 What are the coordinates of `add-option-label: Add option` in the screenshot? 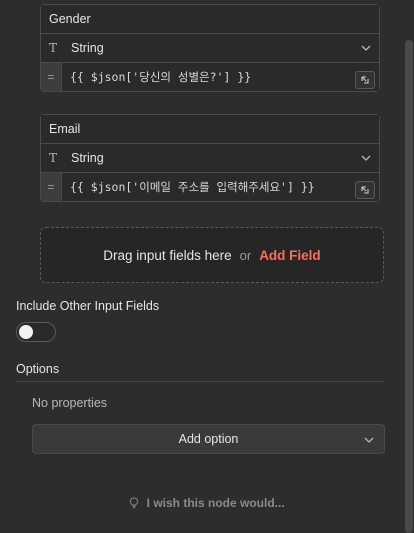 It's located at (208, 439).